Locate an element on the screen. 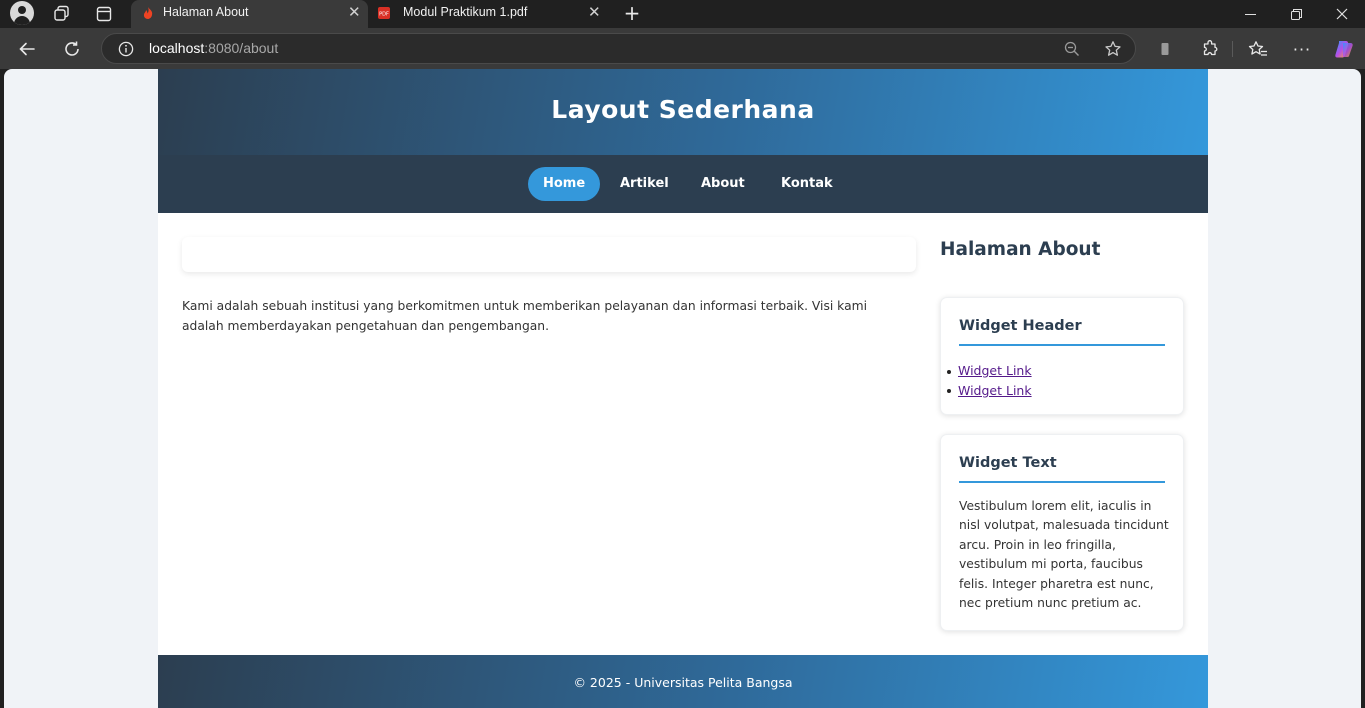 The height and width of the screenshot is (708, 1365). tab-modul-praktikum: PDF Modul Praktikum 1.pdf ✕ is located at coordinates (489, 14).